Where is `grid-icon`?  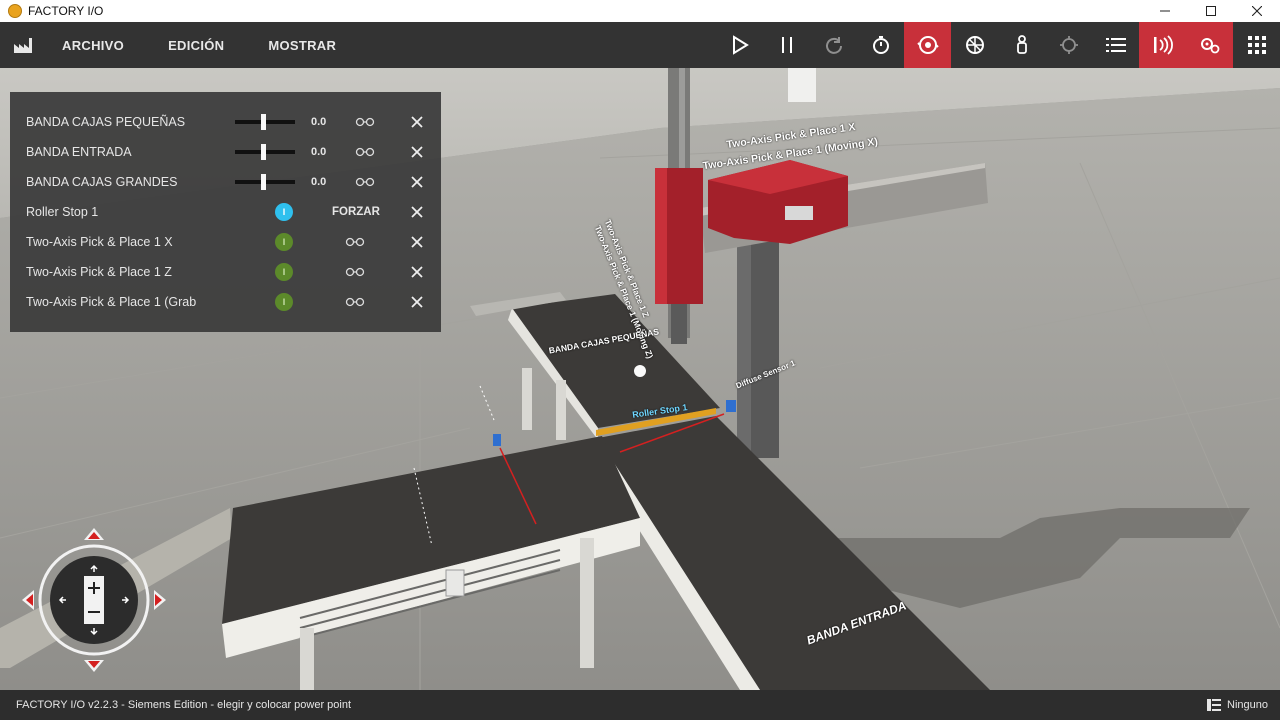
grid-icon is located at coordinates (1256, 45).